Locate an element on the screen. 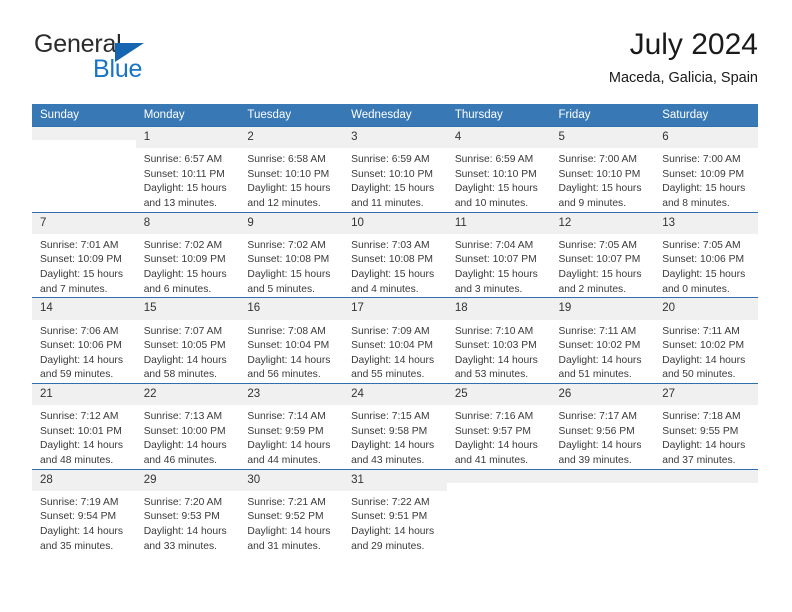 The width and height of the screenshot is (792, 612). sunrise-time: Sunrise: 7:12 AM is located at coordinates (79, 417).